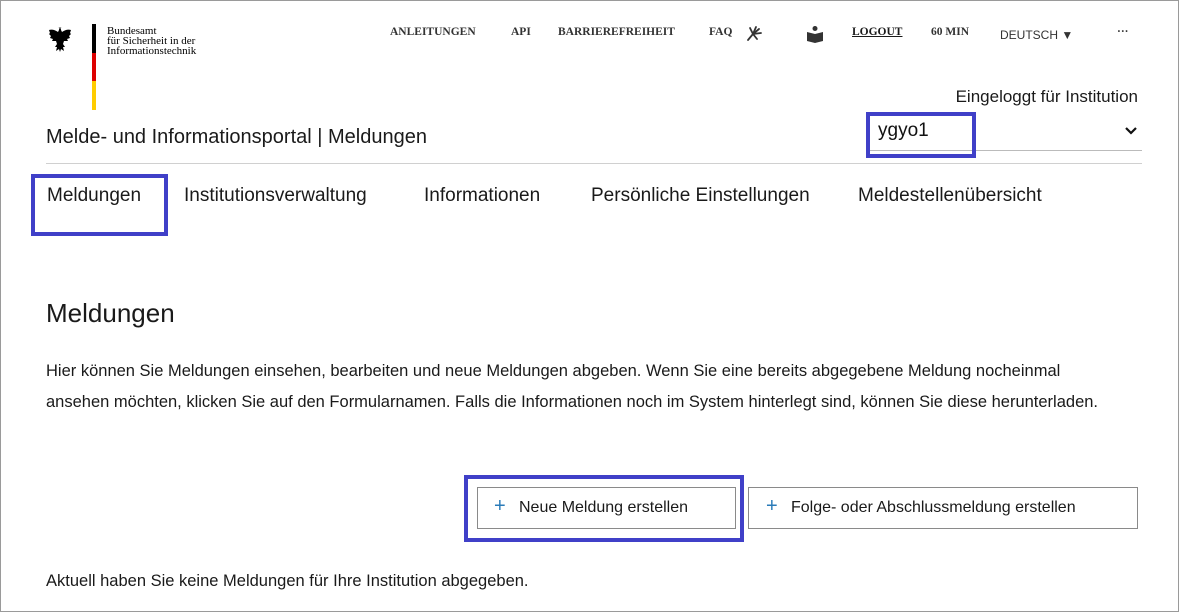 This screenshot has width=1179, height=612. Describe the element at coordinates (604, 508) in the screenshot. I see `highlight-new-report` at that location.